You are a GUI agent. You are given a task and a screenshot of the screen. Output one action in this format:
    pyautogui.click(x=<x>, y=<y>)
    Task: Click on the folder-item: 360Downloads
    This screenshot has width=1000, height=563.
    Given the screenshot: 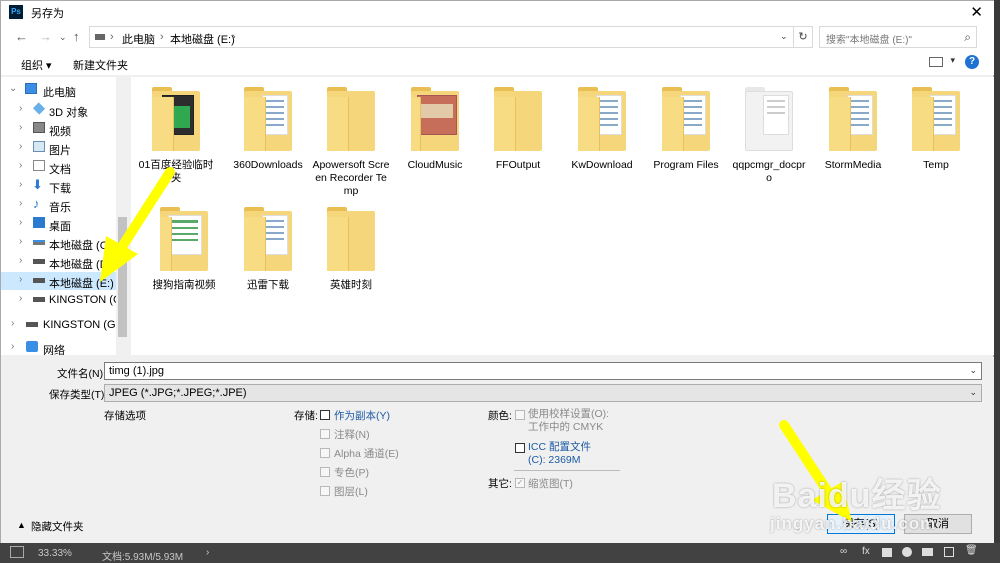 What is the action you would take?
    pyautogui.click(x=268, y=126)
    